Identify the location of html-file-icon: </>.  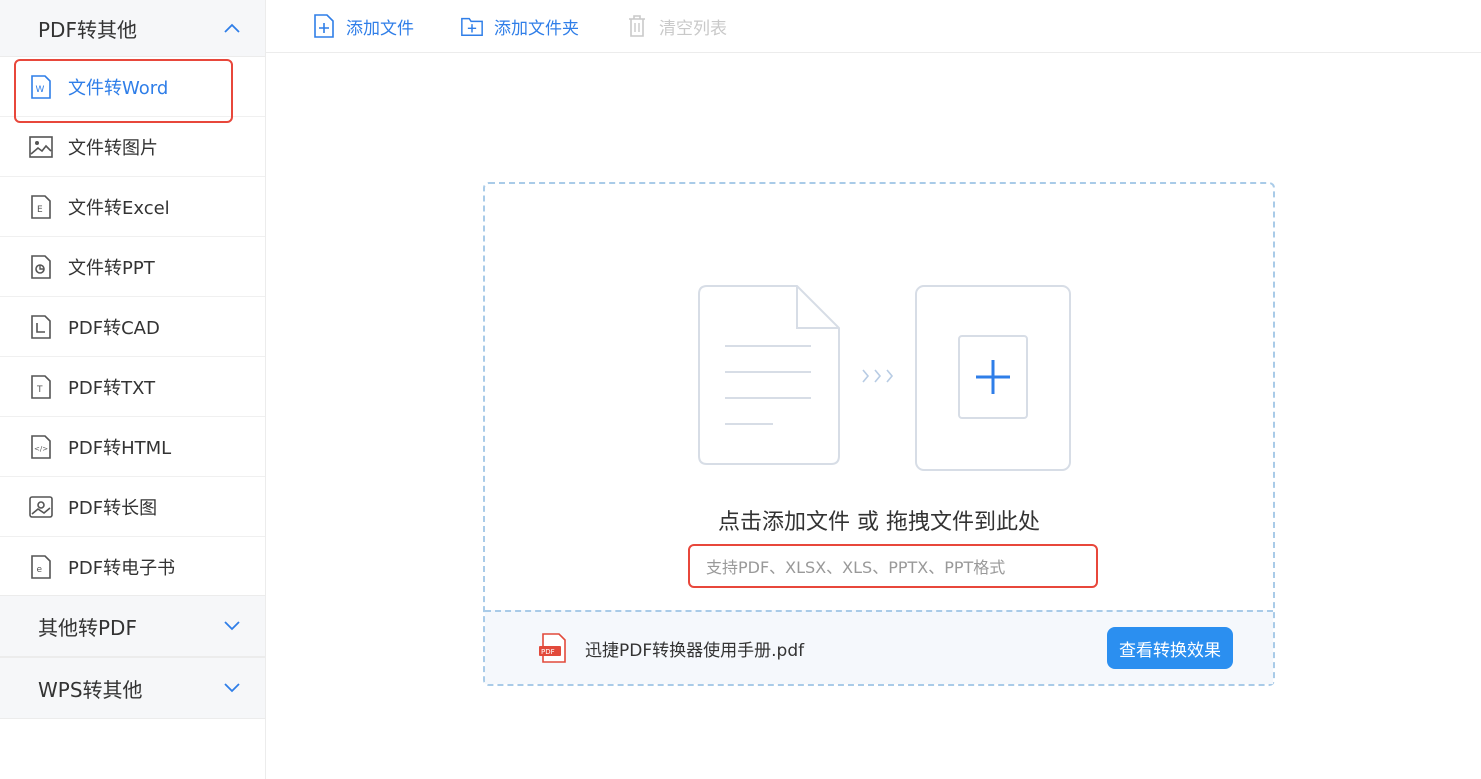
(41, 447).